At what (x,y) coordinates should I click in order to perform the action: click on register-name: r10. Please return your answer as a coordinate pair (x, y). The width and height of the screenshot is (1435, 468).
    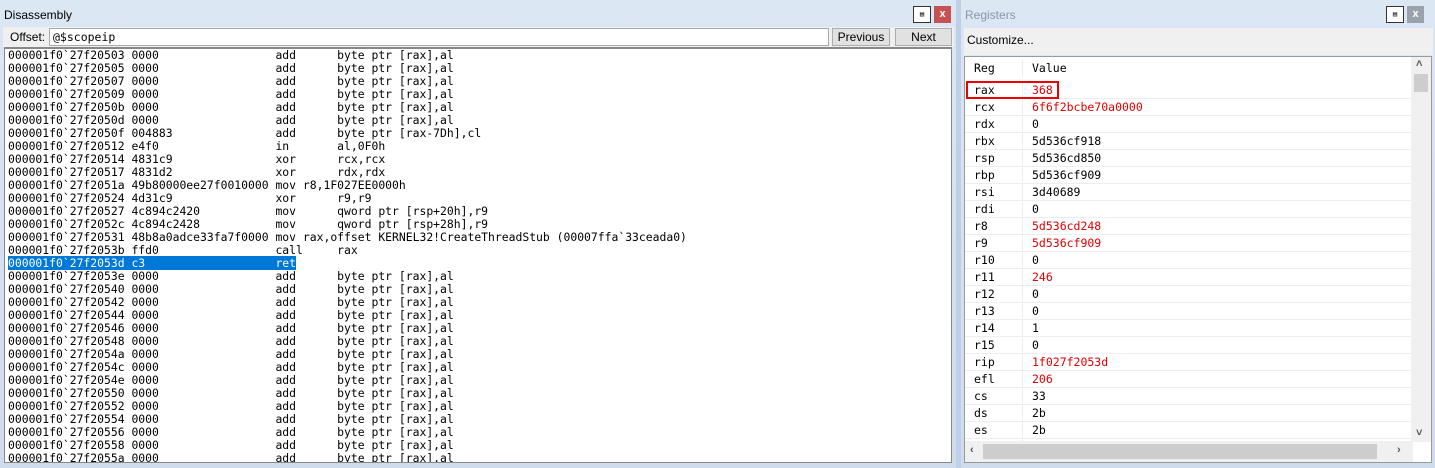
    Looking at the image, I should click on (984, 260).